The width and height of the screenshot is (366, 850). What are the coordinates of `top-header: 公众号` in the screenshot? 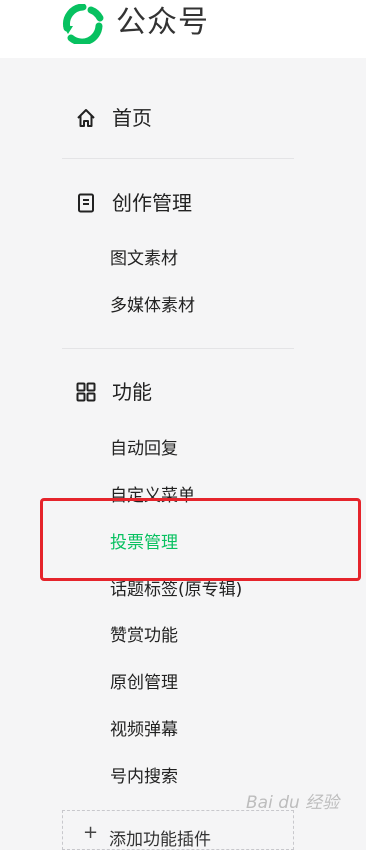 It's located at (183, 29).